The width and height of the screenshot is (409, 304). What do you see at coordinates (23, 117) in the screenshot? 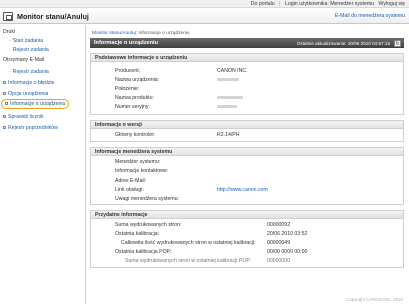
I see `sidebar-item-check-counter: Sprawdź licznik` at bounding box center [23, 117].